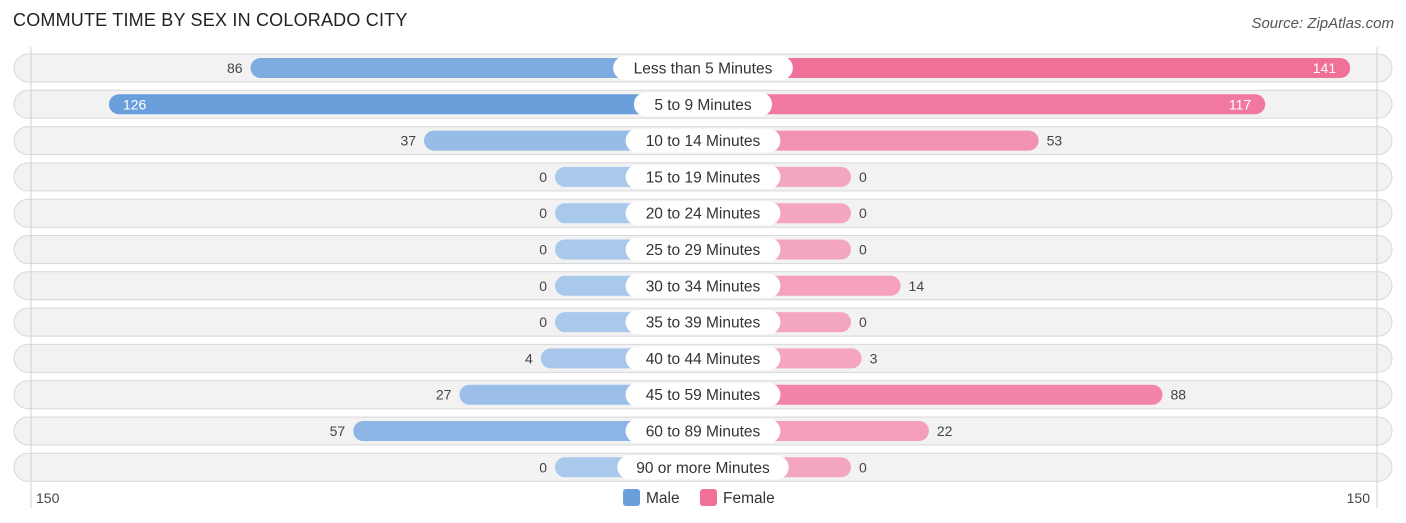  Describe the element at coordinates (48, 498) in the screenshot. I see `axis-left-max-label: 150` at that location.